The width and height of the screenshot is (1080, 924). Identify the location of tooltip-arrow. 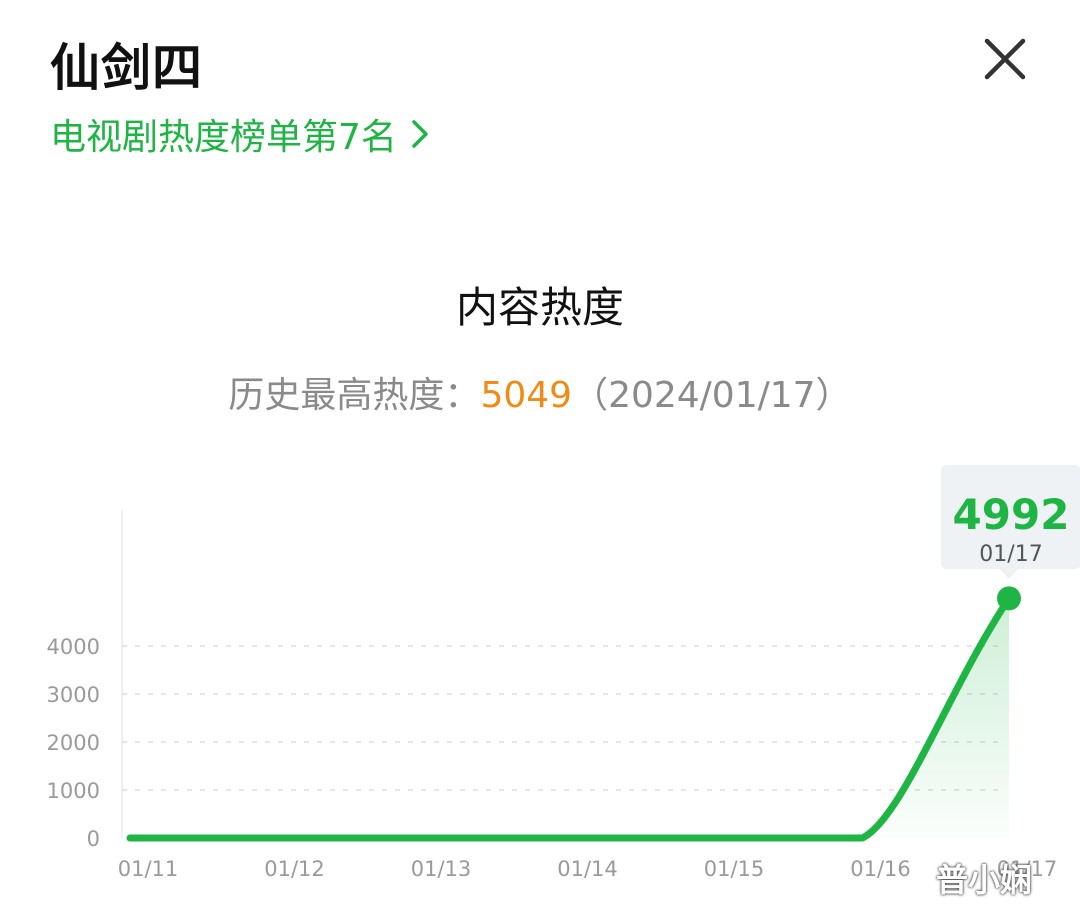
(1009, 574).